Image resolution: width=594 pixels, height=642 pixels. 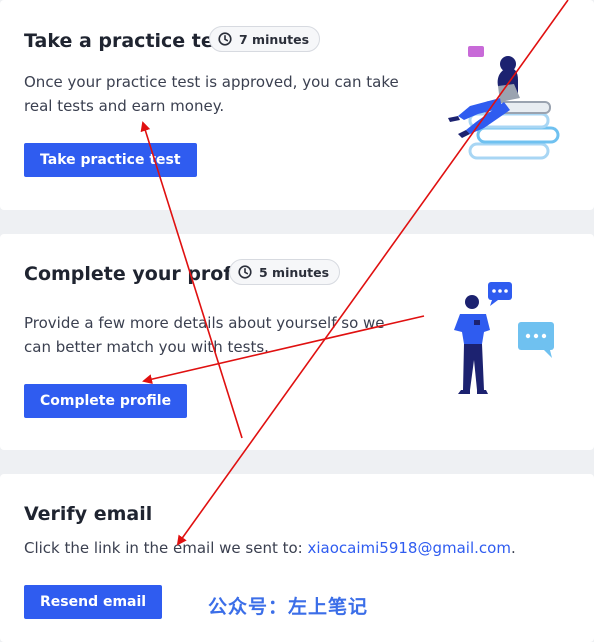 What do you see at coordinates (504, 103) in the screenshot?
I see `person-on-books-illustration` at bounding box center [504, 103].